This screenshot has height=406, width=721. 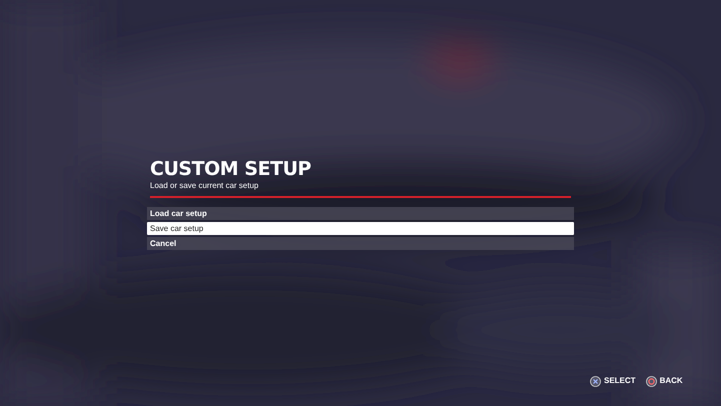 I want to click on prompt-label: SELECT, so click(x=620, y=381).